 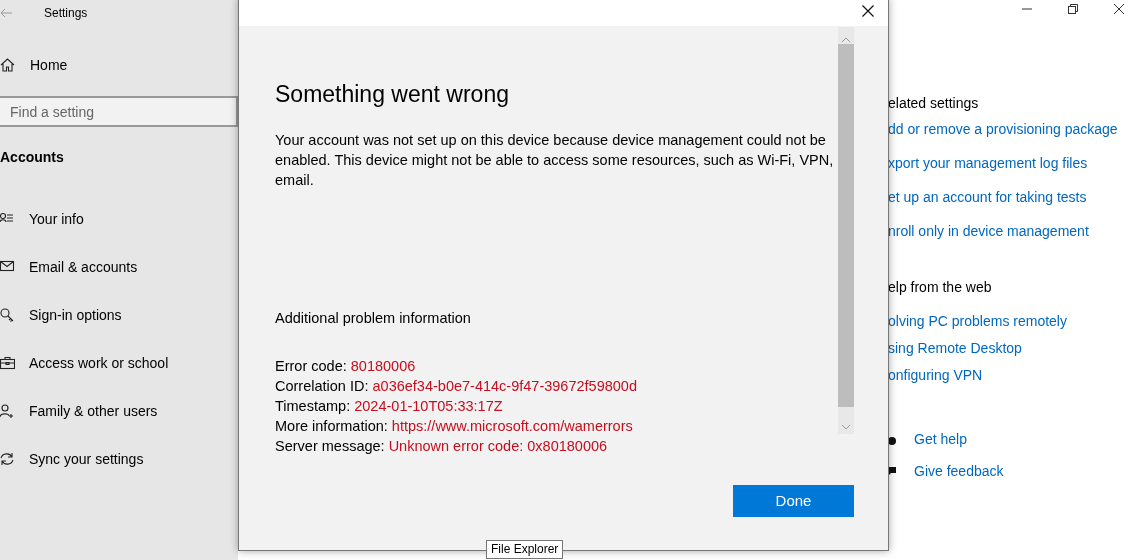 I want to click on sidebar-item: Your info, so click(x=119, y=219).